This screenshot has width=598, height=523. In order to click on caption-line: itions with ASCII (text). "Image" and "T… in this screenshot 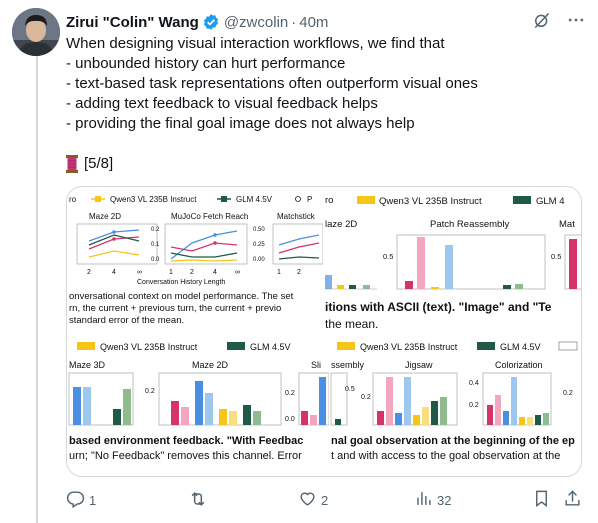, I will do `click(438, 307)`.